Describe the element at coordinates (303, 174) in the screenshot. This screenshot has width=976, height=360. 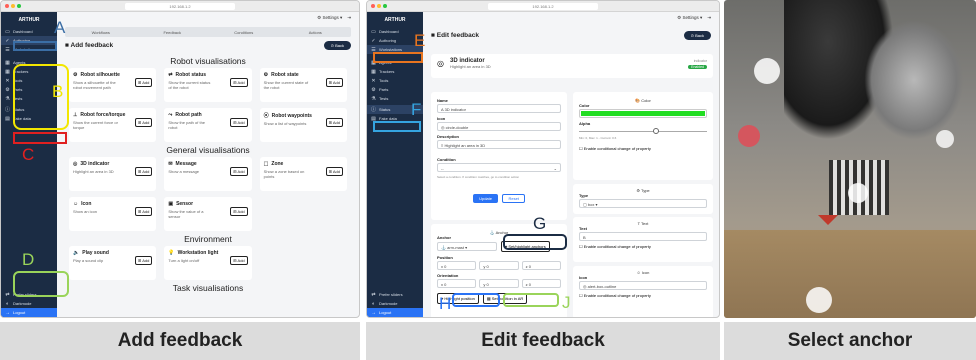
I see `feedback-card: ⬚ Zone Show a zone based on points ⊞ Add` at that location.